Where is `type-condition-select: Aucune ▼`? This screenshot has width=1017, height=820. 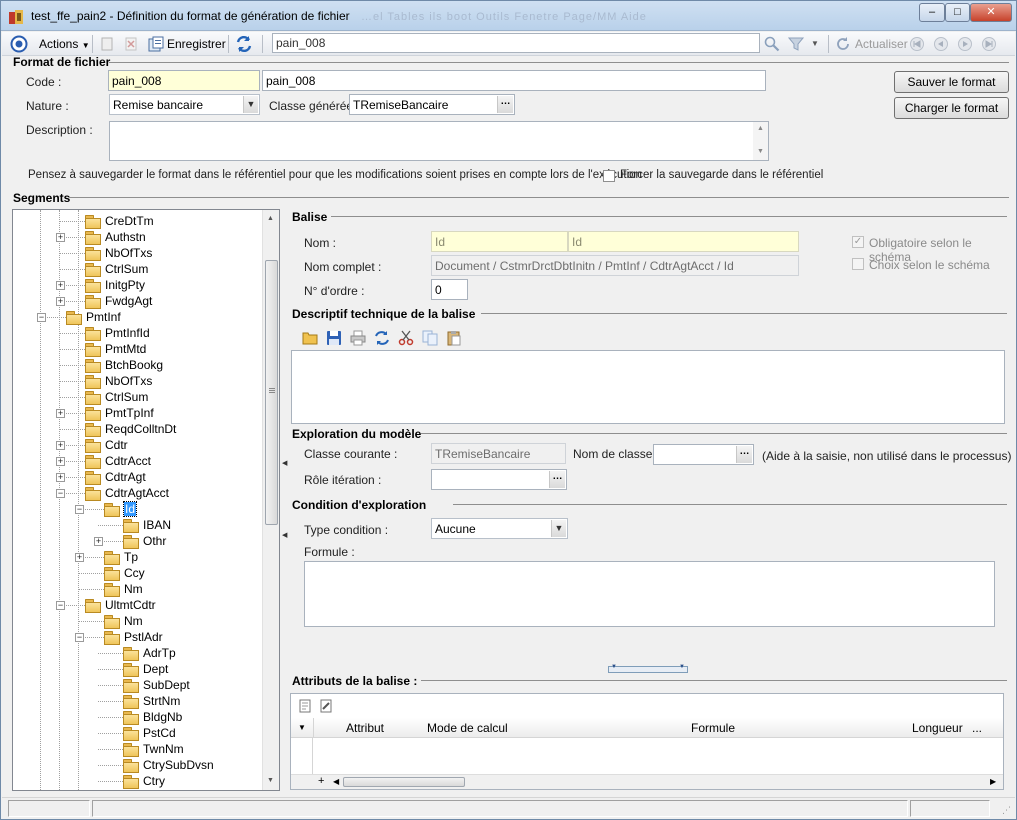
type-condition-select: Aucune ▼ is located at coordinates (499, 528).